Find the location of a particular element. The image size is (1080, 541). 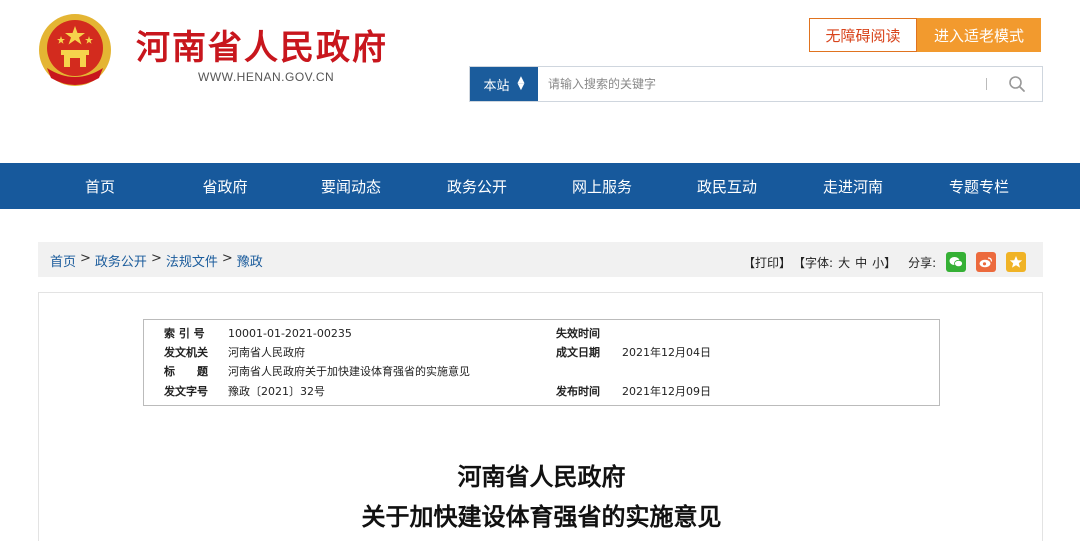

share-label: 分享: is located at coordinates (922, 262).